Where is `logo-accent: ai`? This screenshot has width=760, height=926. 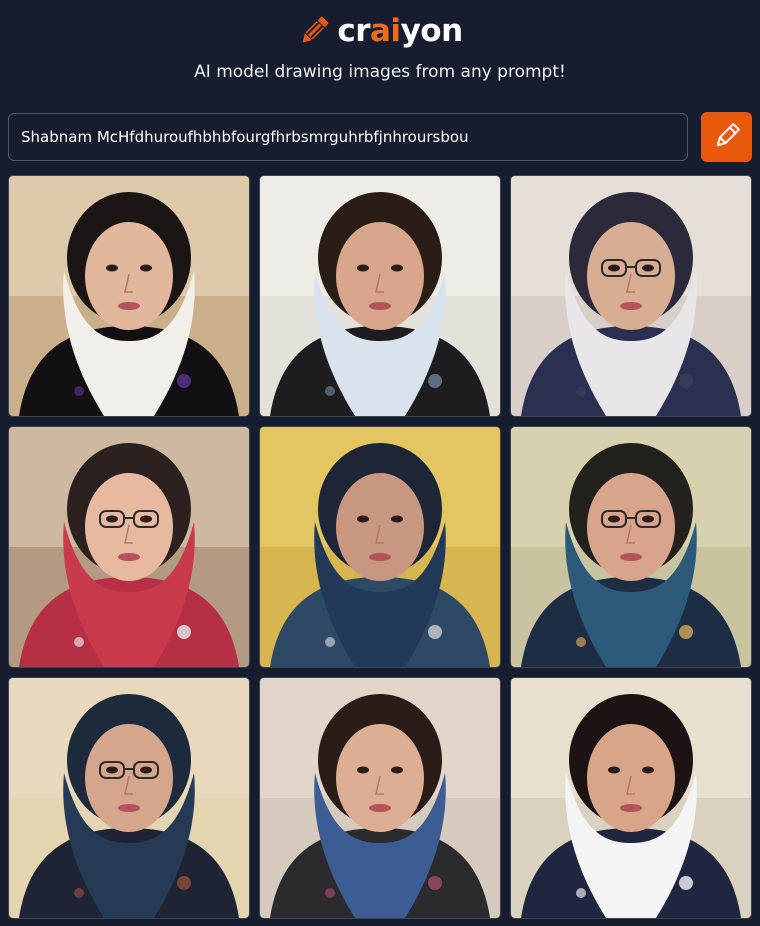
logo-accent: ai is located at coordinates (385, 31).